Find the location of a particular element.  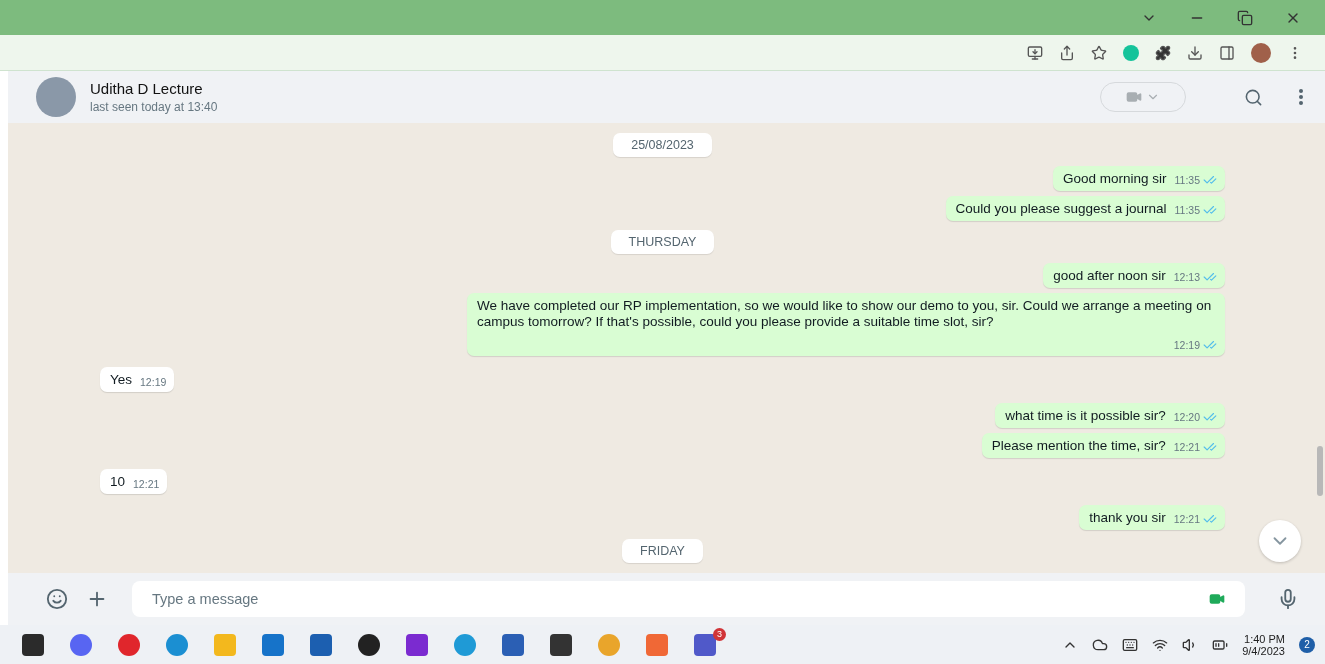

search-button is located at coordinates (1253, 97).